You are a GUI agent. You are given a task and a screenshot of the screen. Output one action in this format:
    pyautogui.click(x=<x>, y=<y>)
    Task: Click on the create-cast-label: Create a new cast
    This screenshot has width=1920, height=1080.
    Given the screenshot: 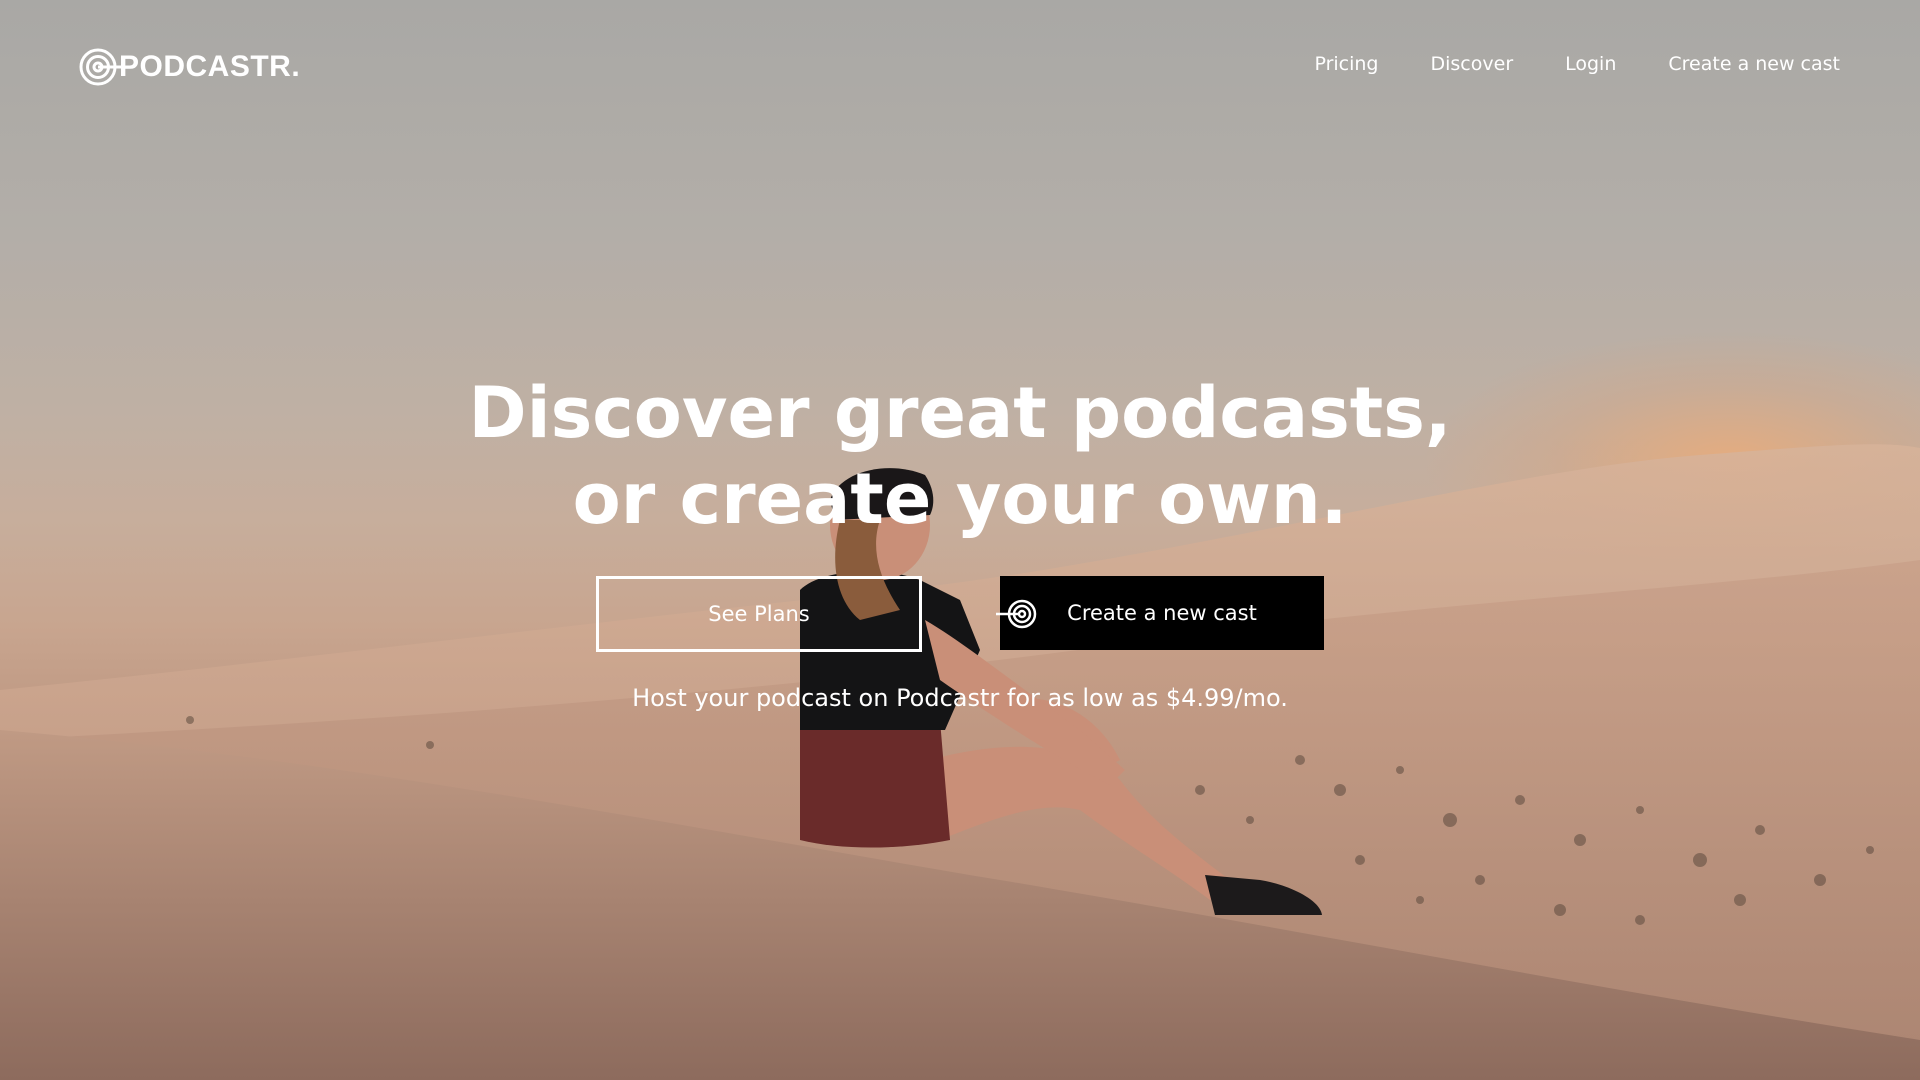 What is the action you would take?
    pyautogui.click(x=1162, y=613)
    